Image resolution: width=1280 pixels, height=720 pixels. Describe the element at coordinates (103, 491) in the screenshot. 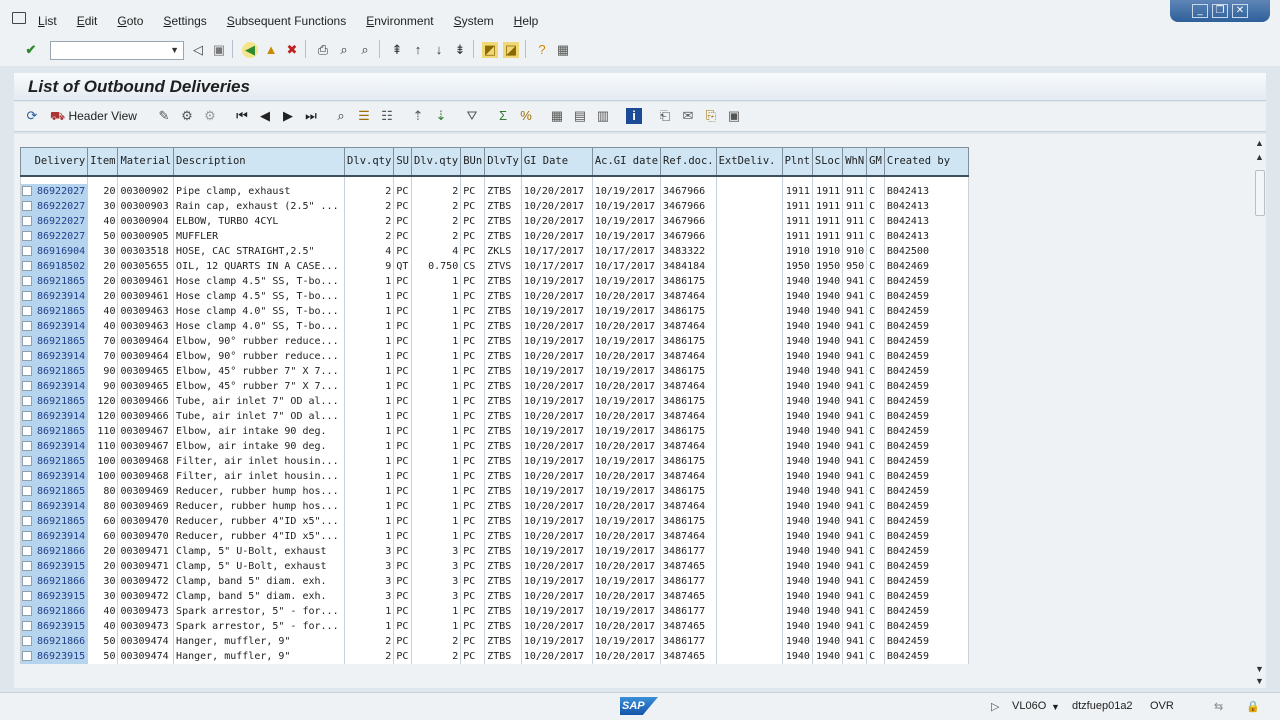

I see `table-cell: 80` at that location.